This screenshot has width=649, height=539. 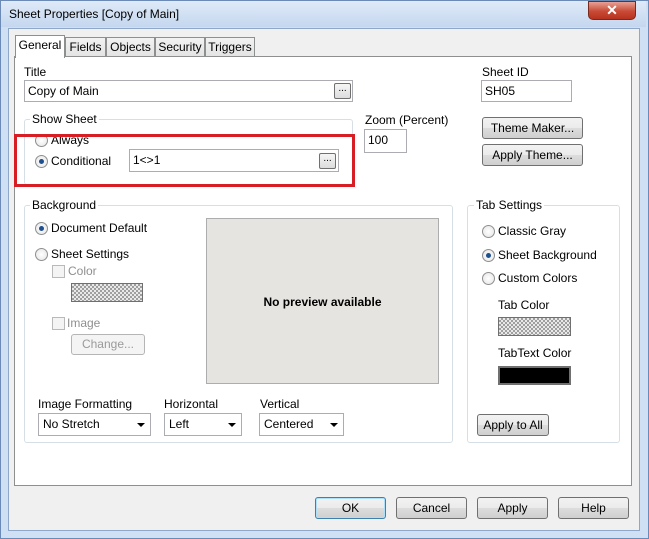 I want to click on tab-fields: Fields, so click(x=85, y=47).